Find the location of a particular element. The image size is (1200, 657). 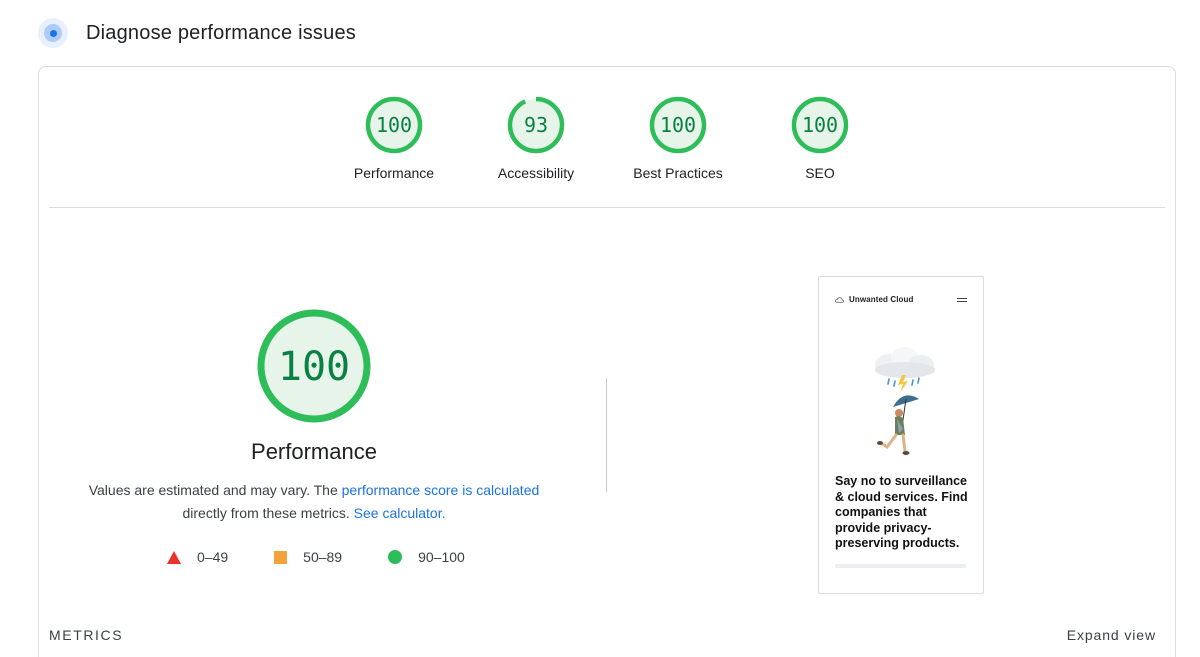

legend-average: 50–89 is located at coordinates (308, 557).